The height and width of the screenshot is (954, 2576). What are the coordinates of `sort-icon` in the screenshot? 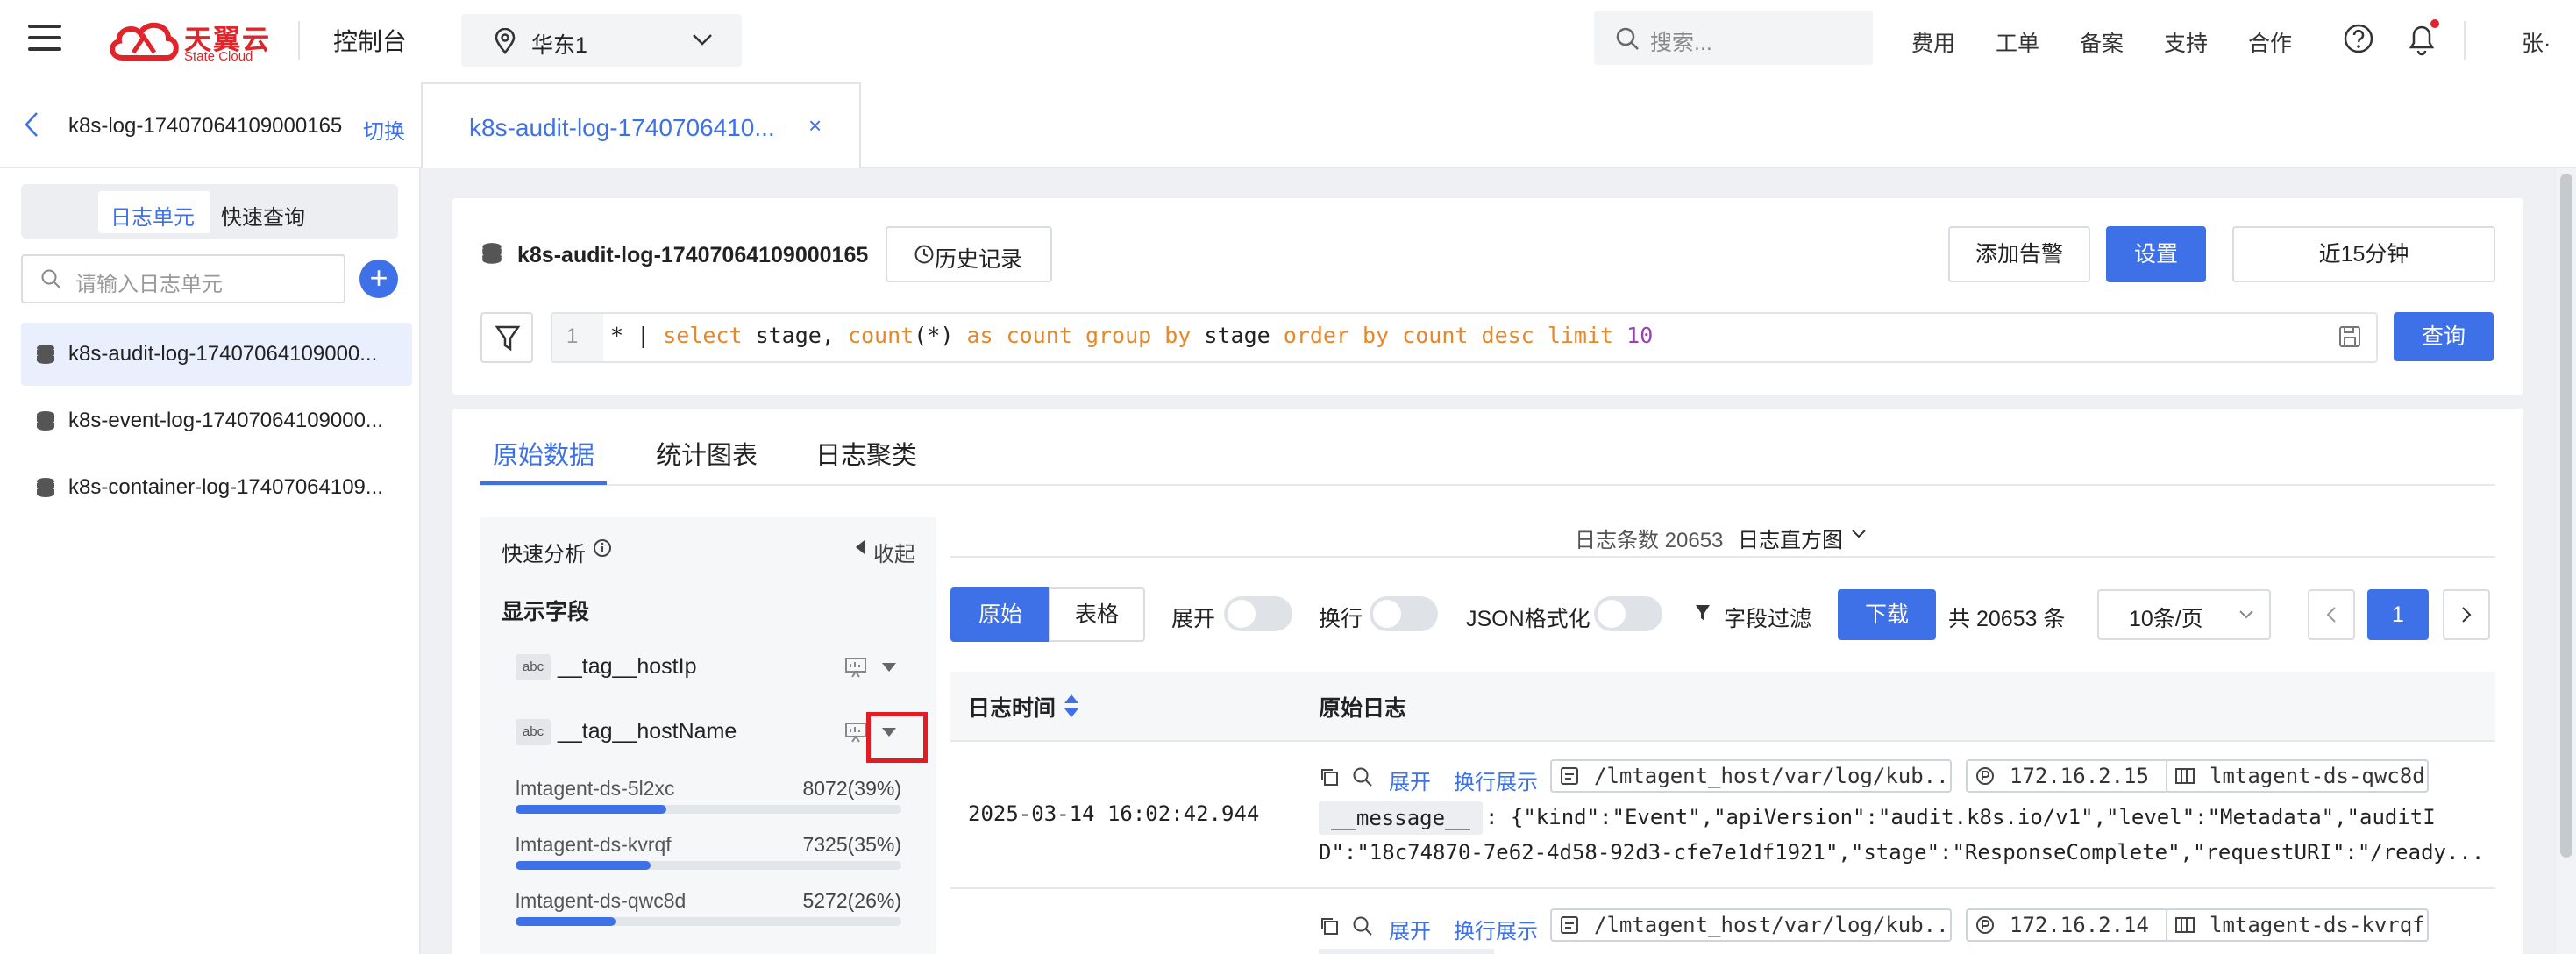 It's located at (1071, 706).